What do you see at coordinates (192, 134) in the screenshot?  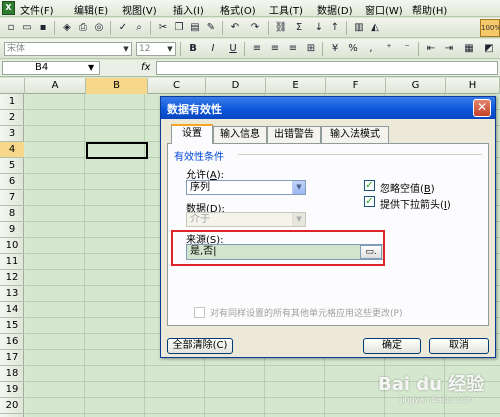 I see `tab-settings: 设置` at bounding box center [192, 134].